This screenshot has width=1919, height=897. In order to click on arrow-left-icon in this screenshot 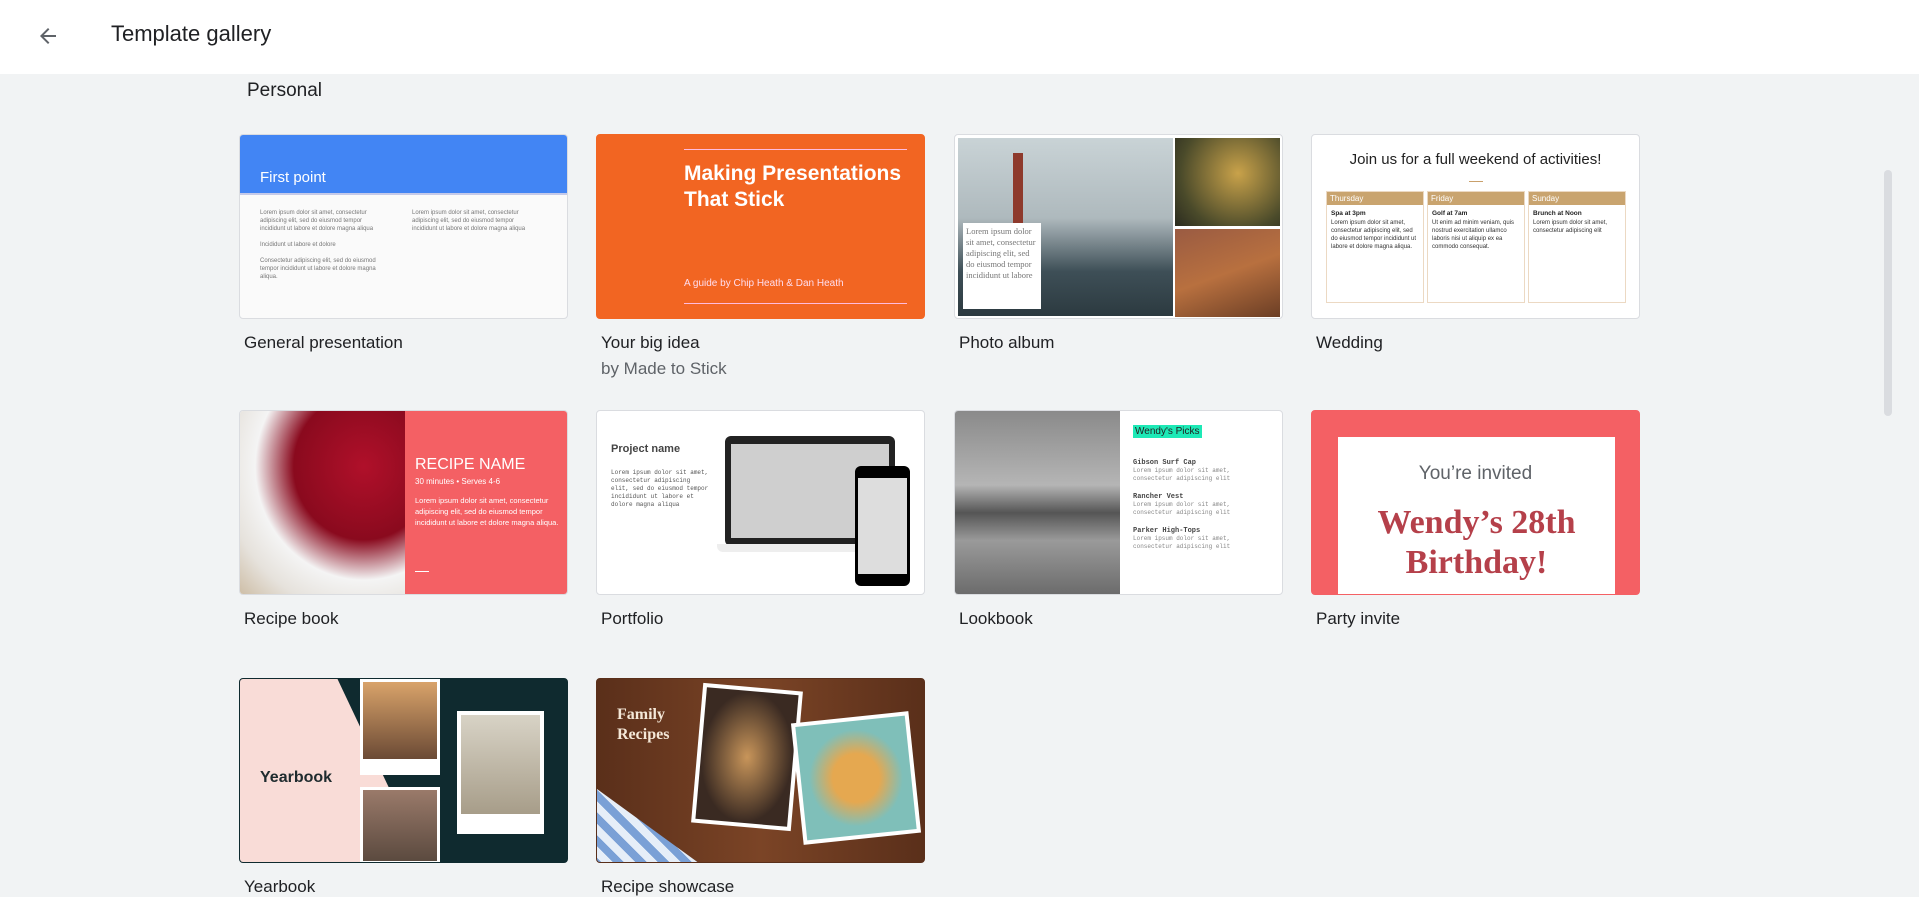, I will do `click(48, 36)`.